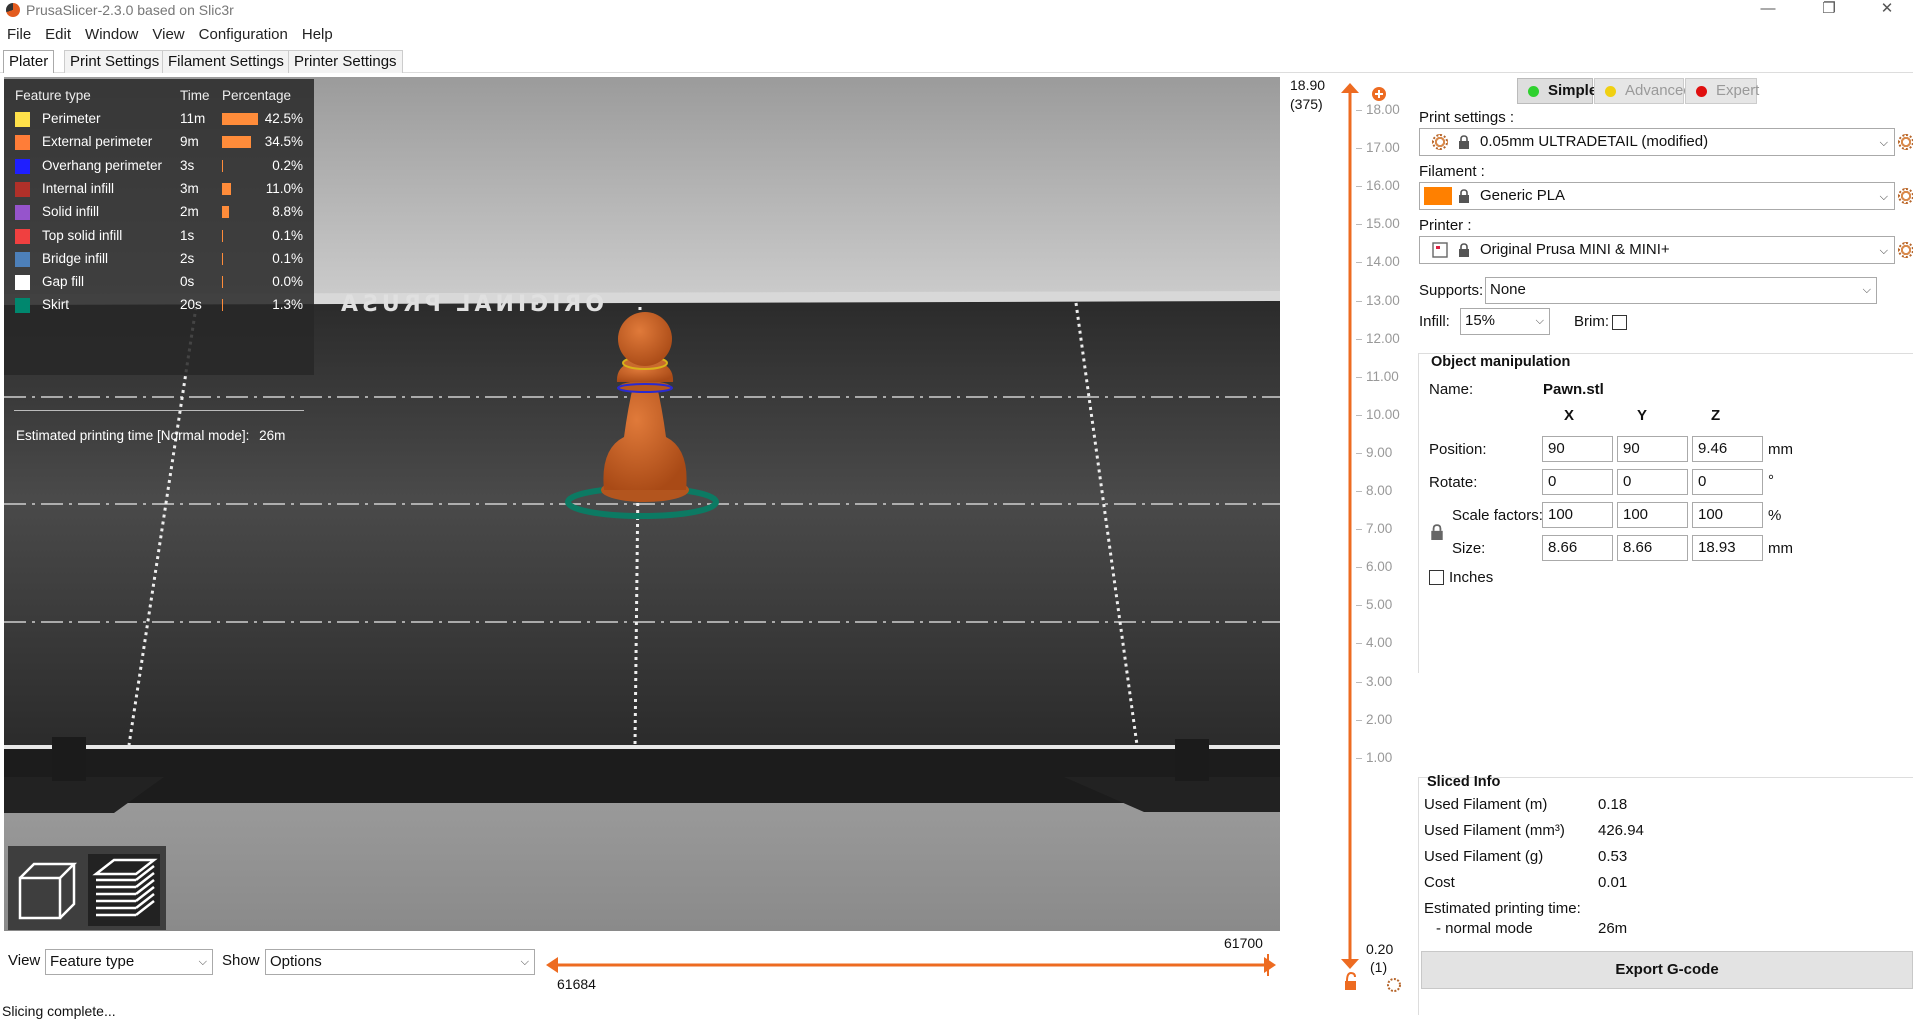 The image size is (1913, 1019). Describe the element at coordinates (1722, 91) in the screenshot. I see `mode-expert-button: Expert` at that location.